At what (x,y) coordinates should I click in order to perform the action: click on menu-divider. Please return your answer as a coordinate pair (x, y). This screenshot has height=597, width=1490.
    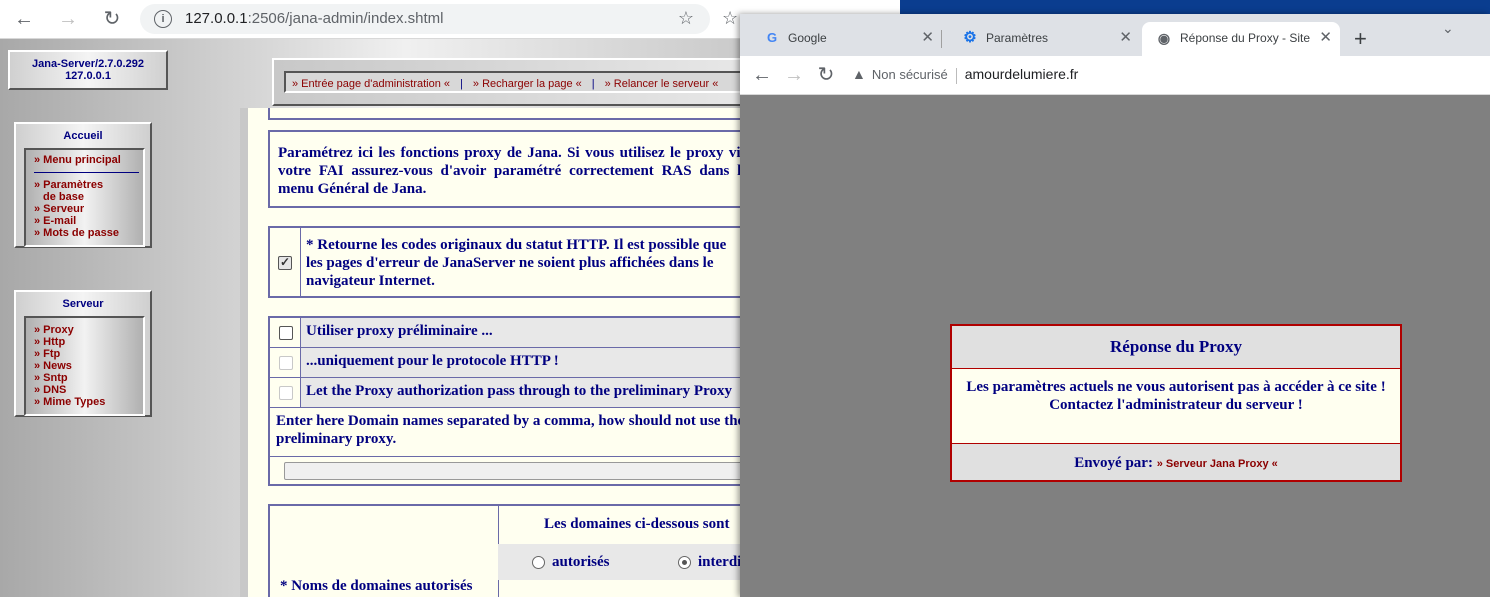
    Looking at the image, I should click on (86, 172).